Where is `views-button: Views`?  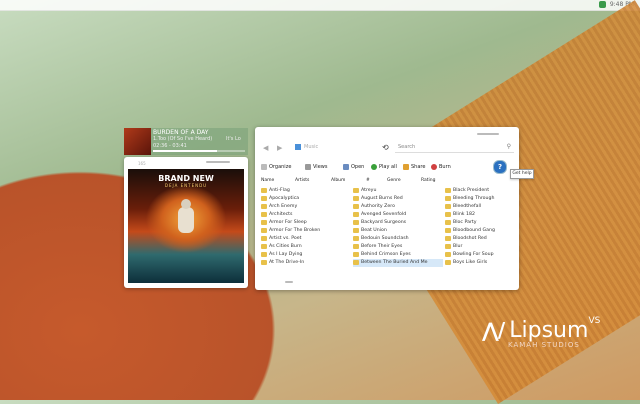
views-button: Views is located at coordinates (316, 167).